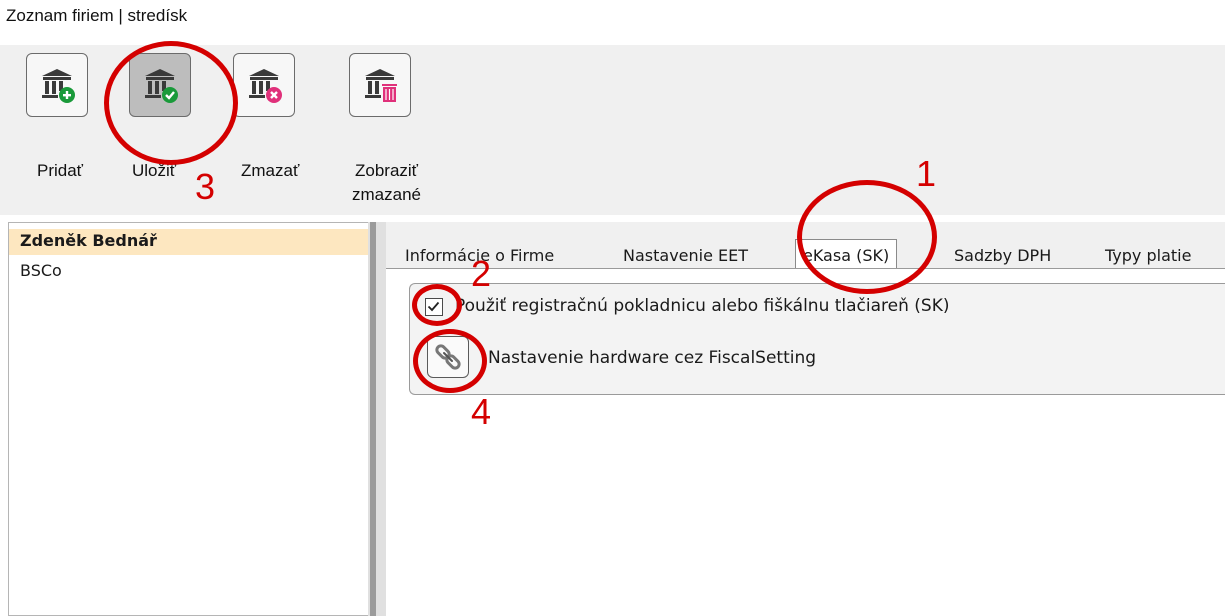 The image size is (1225, 616). I want to click on bank-trash-icon, so click(381, 85).